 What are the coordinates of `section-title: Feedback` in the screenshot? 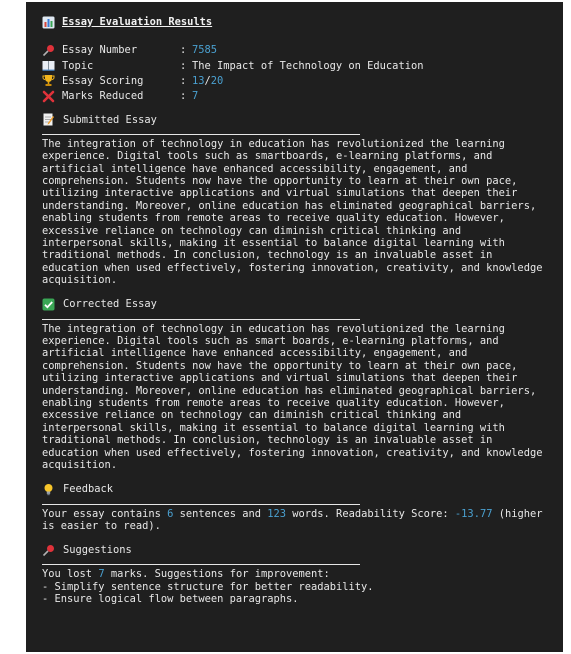 It's located at (88, 489).